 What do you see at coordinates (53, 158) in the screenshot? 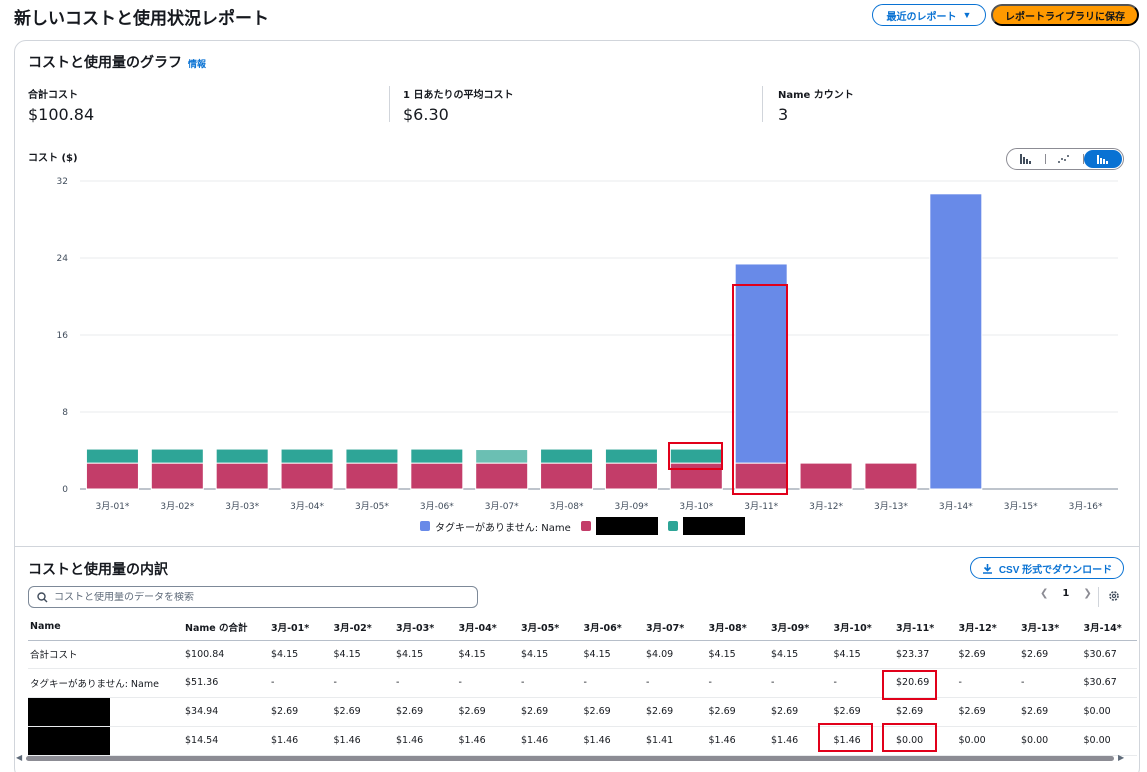
I see `y-axis-title: コスト ($)` at bounding box center [53, 158].